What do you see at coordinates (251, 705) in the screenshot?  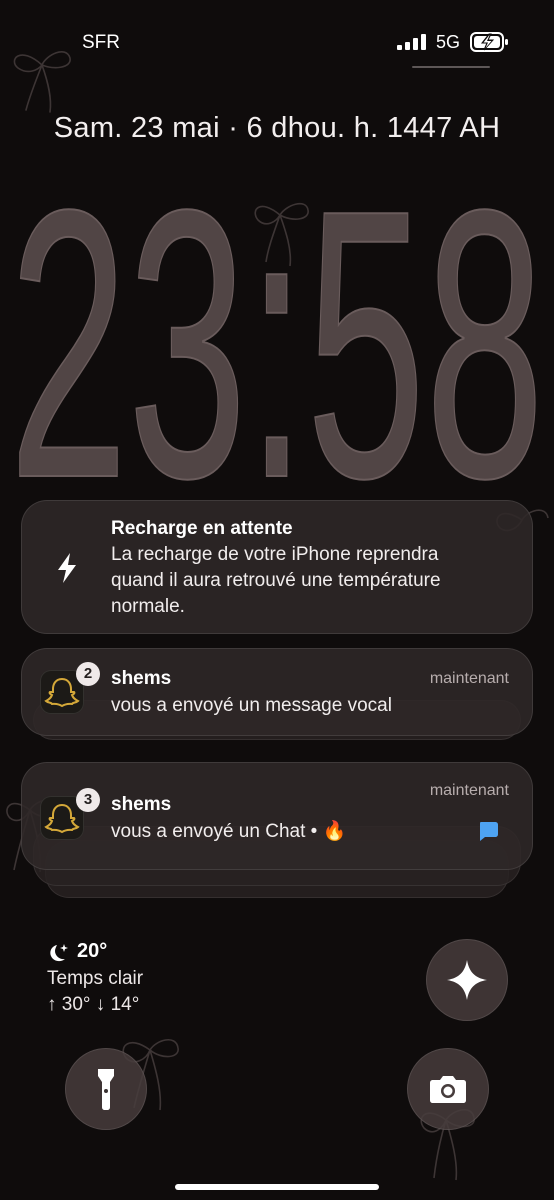 I see `notification-message: vous a envoyé un message vocal` at bounding box center [251, 705].